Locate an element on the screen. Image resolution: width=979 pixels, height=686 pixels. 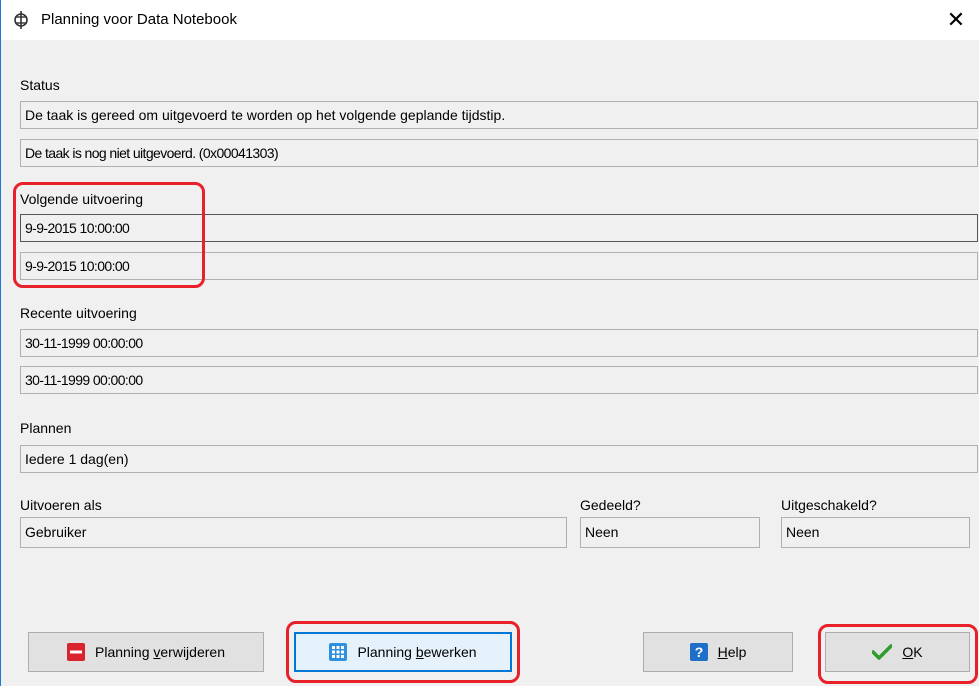
ok-button-label: OK is located at coordinates (912, 652).